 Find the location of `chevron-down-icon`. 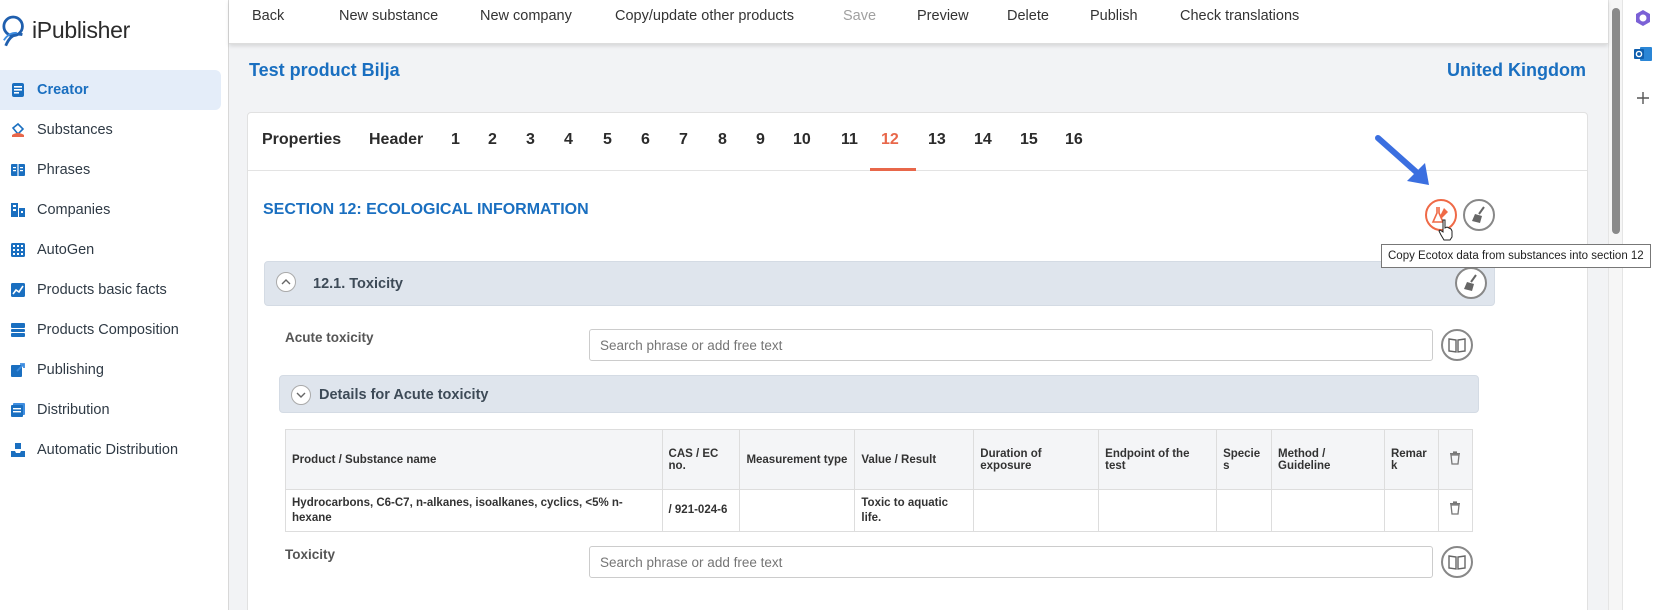

chevron-down-icon is located at coordinates (301, 395).